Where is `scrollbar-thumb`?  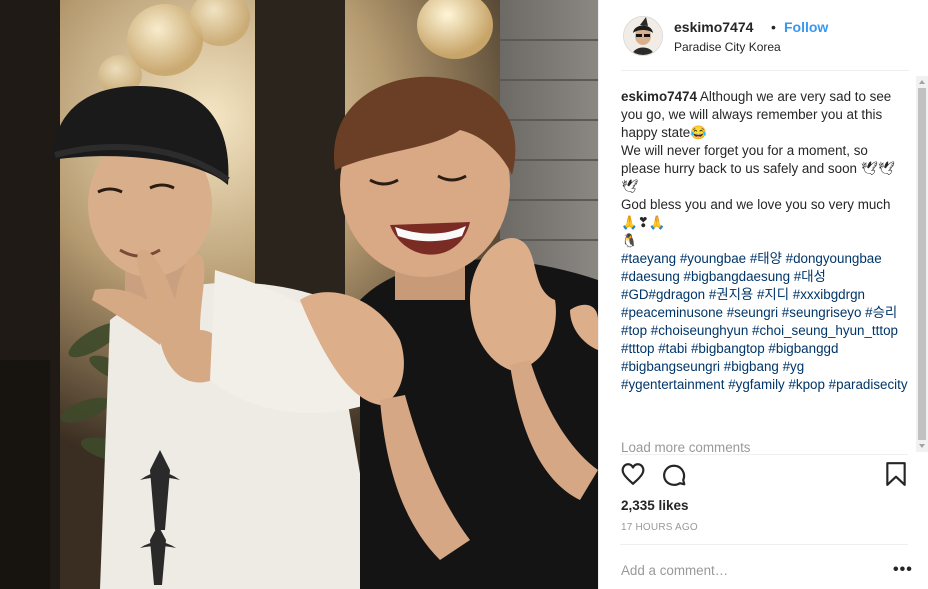
scrollbar-thumb is located at coordinates (922, 264).